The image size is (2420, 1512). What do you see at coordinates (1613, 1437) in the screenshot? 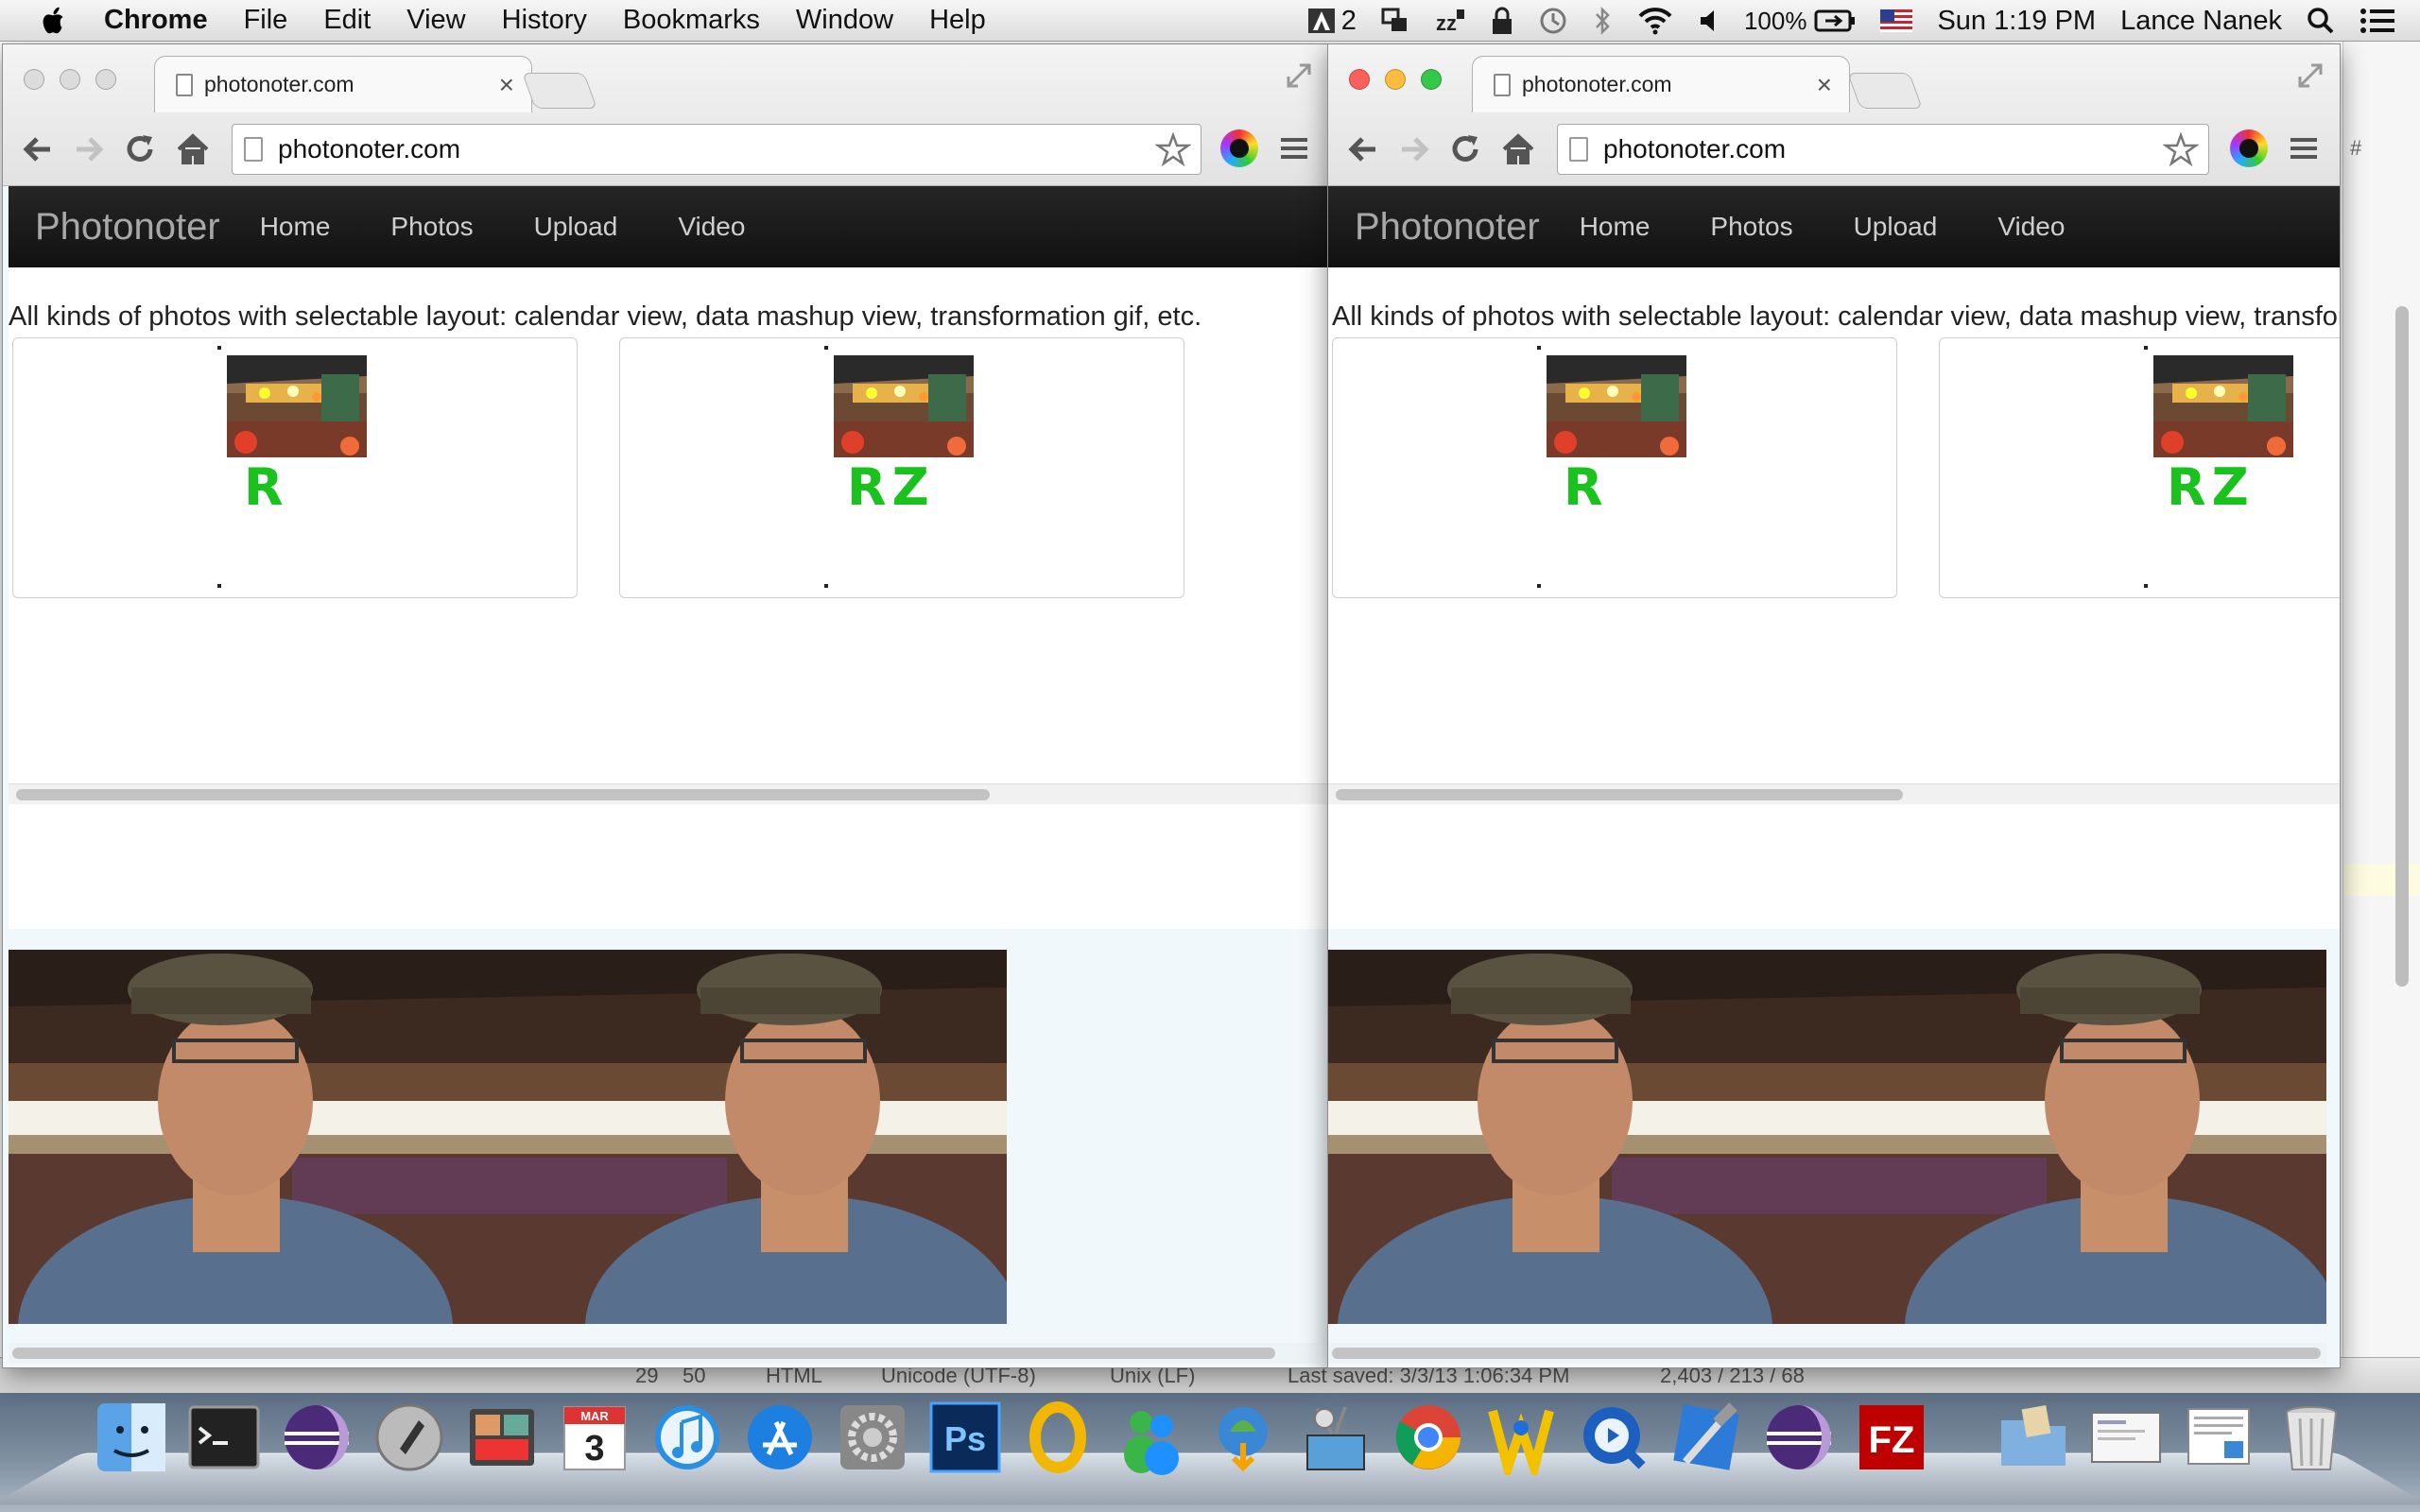
I see `quicktime-icon` at bounding box center [1613, 1437].